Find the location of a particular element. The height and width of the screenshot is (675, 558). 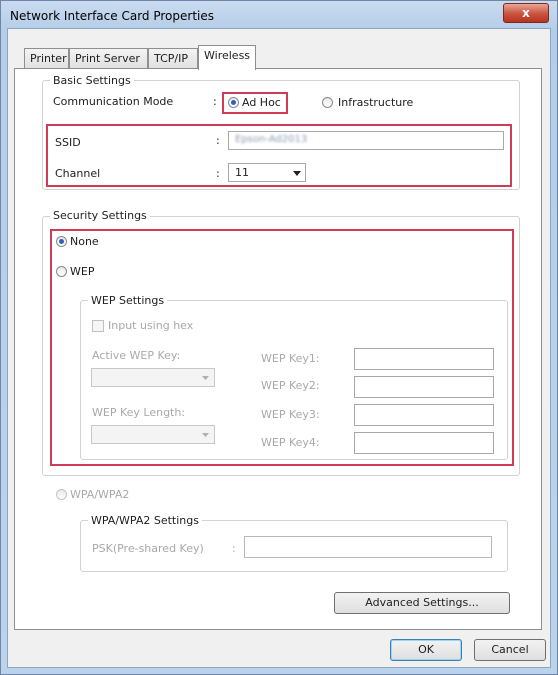

tab-wireless: Wireless is located at coordinates (227, 57).